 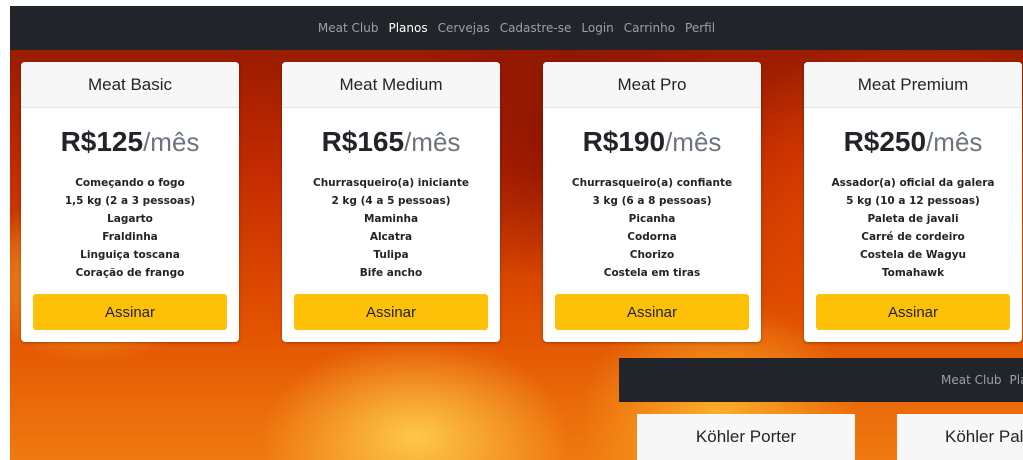 I want to click on overlay-nav-link-planos: Pla, so click(x=1016, y=380).